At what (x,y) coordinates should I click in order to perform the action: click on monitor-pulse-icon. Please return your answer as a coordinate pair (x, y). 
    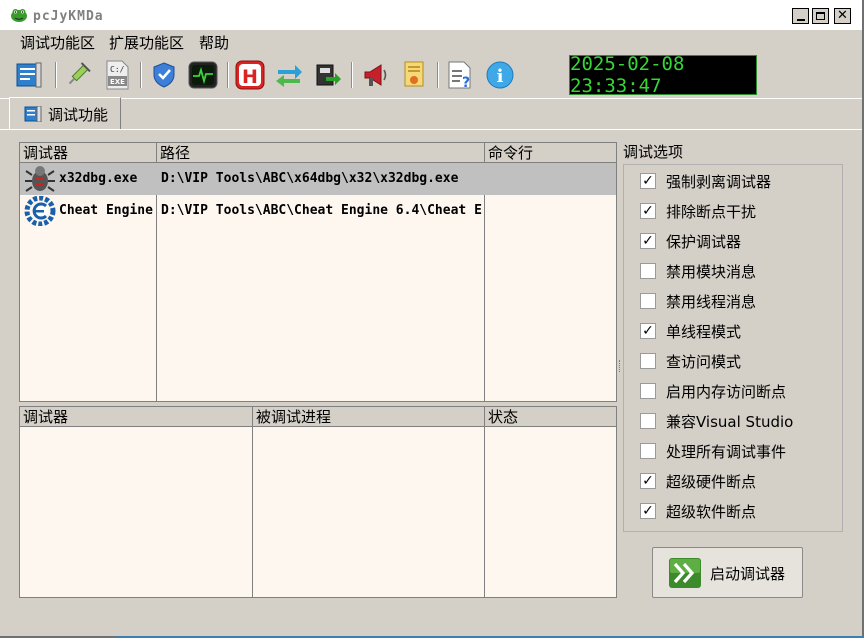
    Looking at the image, I should click on (203, 75).